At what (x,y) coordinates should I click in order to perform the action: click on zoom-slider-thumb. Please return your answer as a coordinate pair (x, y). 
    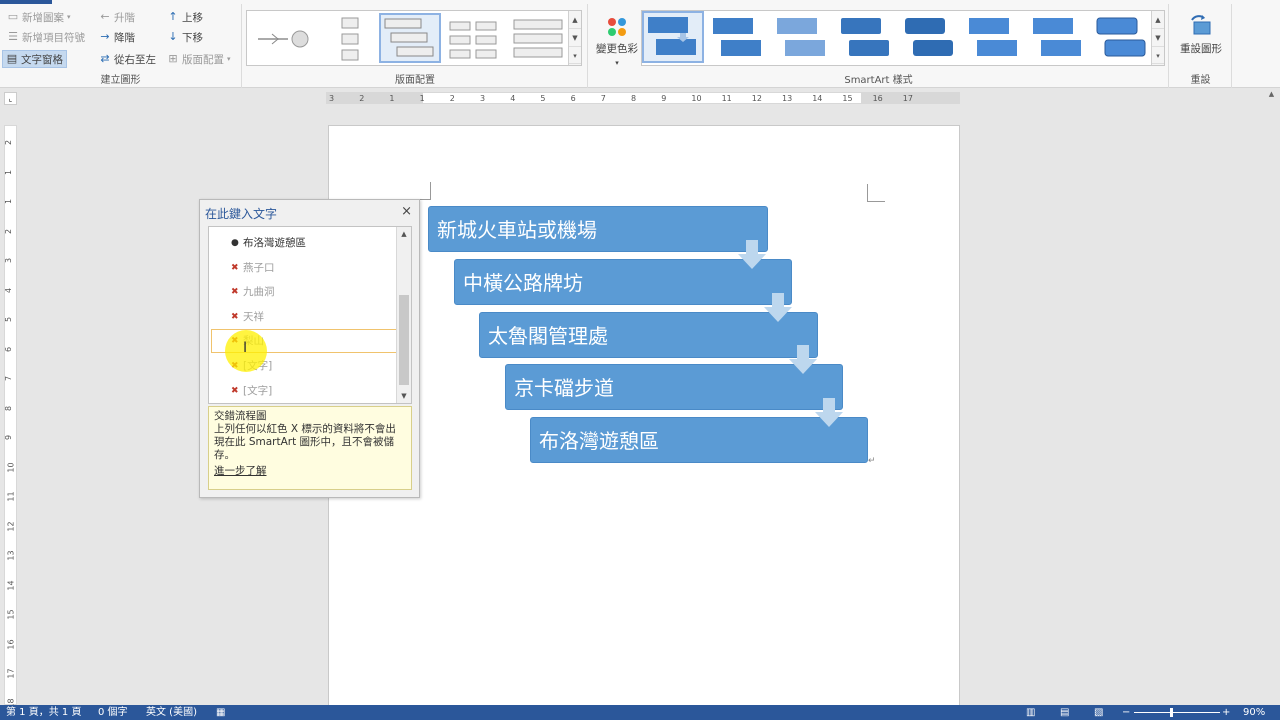
    Looking at the image, I should click on (1171, 712).